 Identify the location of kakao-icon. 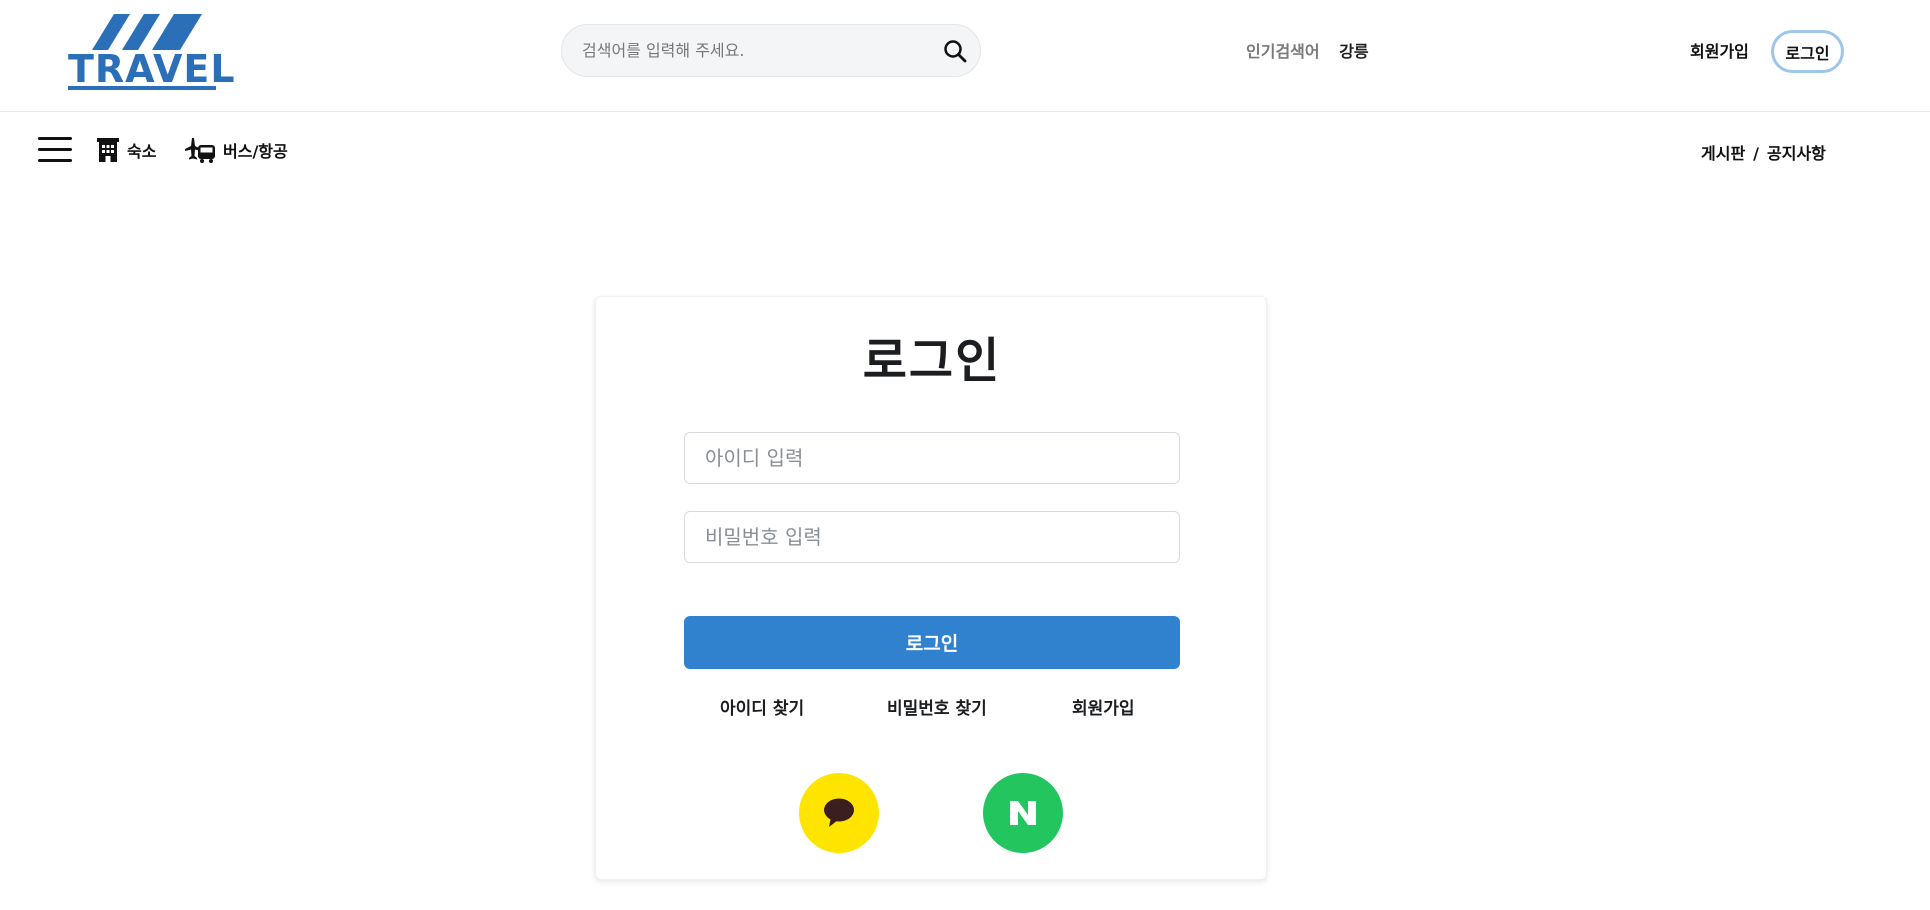
(839, 812).